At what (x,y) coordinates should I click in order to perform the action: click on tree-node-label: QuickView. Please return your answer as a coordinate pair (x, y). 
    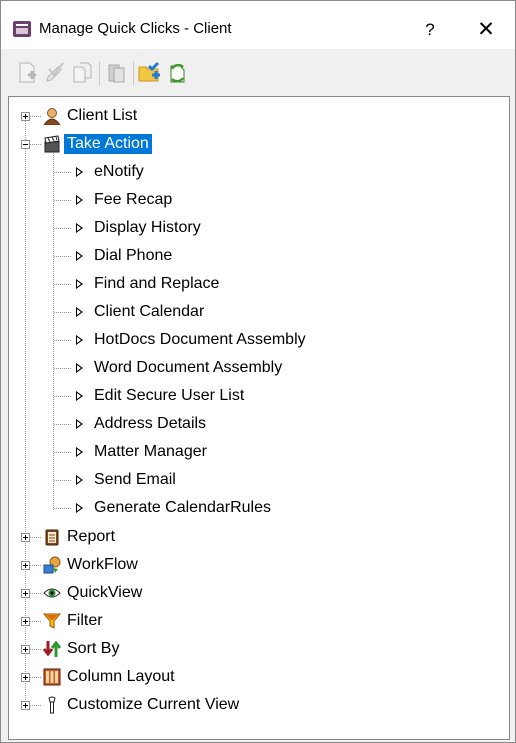
    Looking at the image, I should click on (105, 592).